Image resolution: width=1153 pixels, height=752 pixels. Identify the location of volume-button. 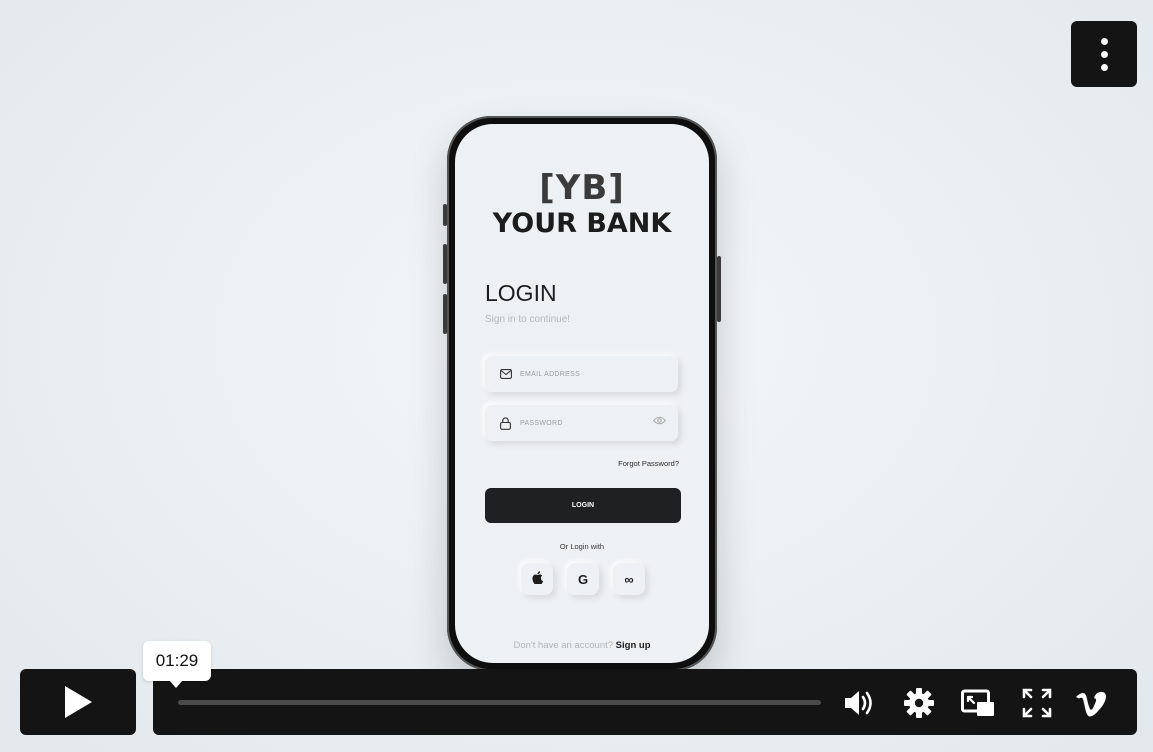
(860, 703).